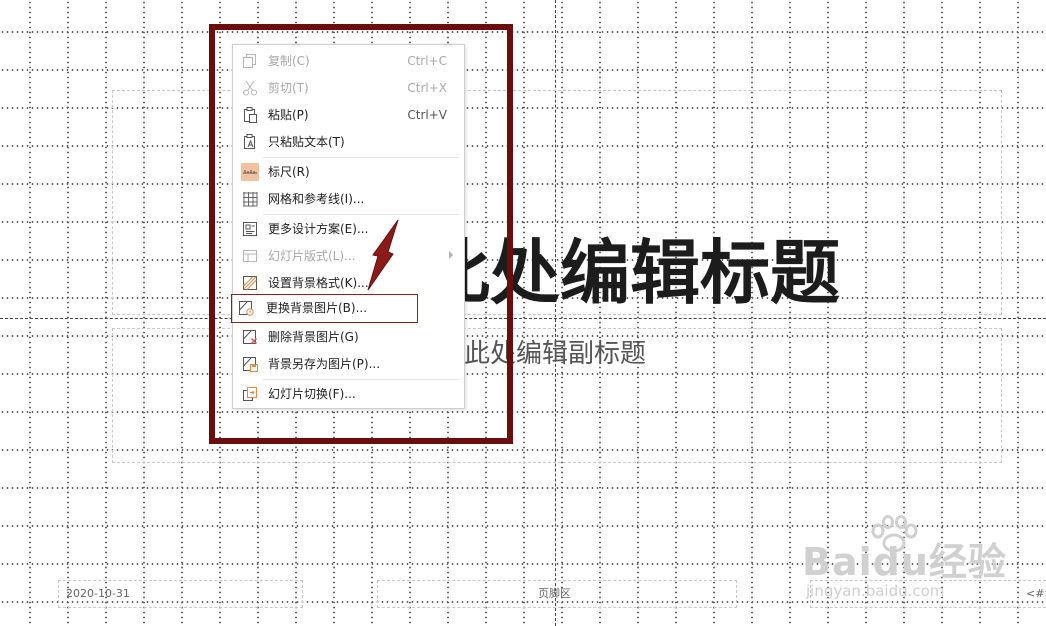 Image resolution: width=1046 pixels, height=626 pixels. I want to click on change-background-icon, so click(246, 308).